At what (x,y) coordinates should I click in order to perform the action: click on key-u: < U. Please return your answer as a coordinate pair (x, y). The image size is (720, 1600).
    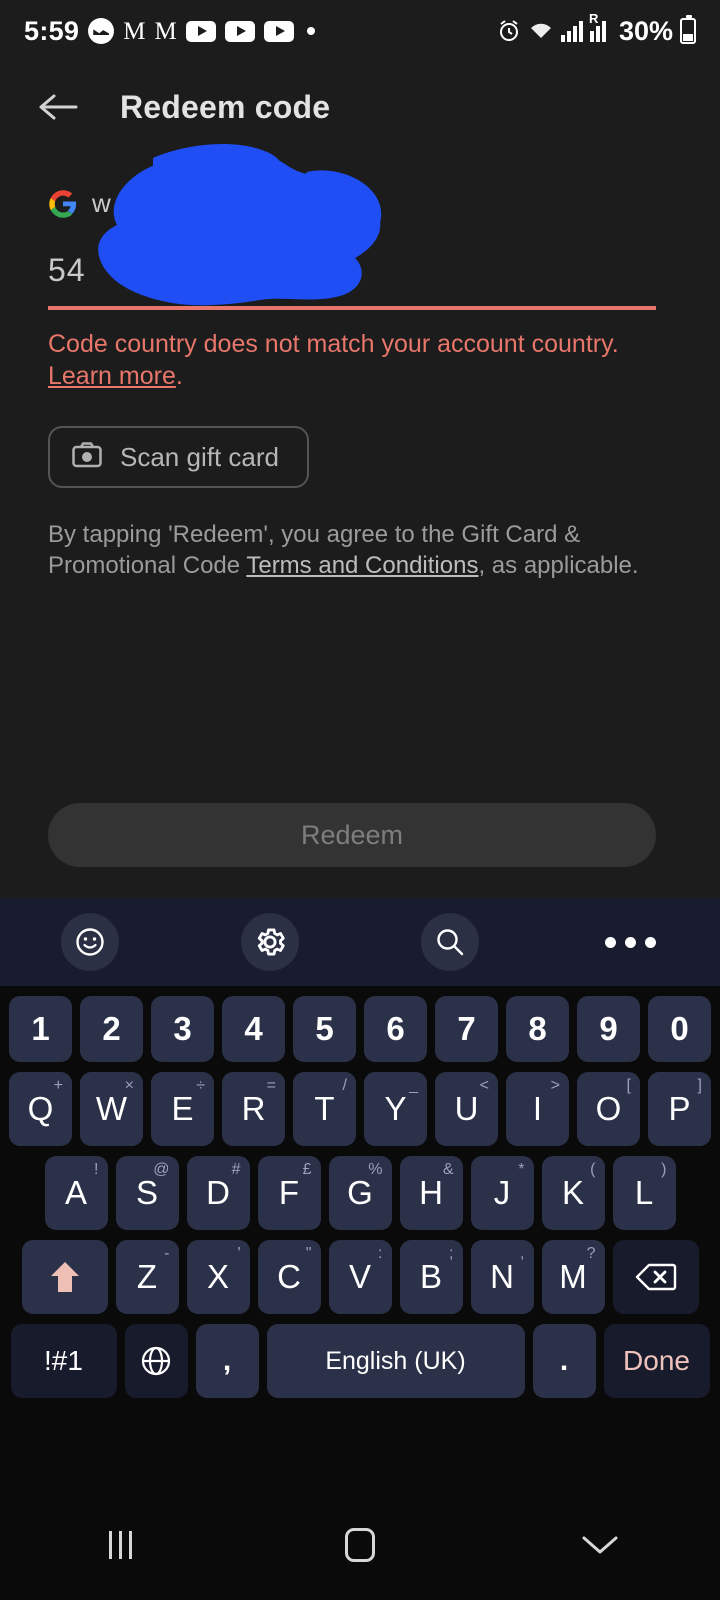
    Looking at the image, I should click on (466, 1109).